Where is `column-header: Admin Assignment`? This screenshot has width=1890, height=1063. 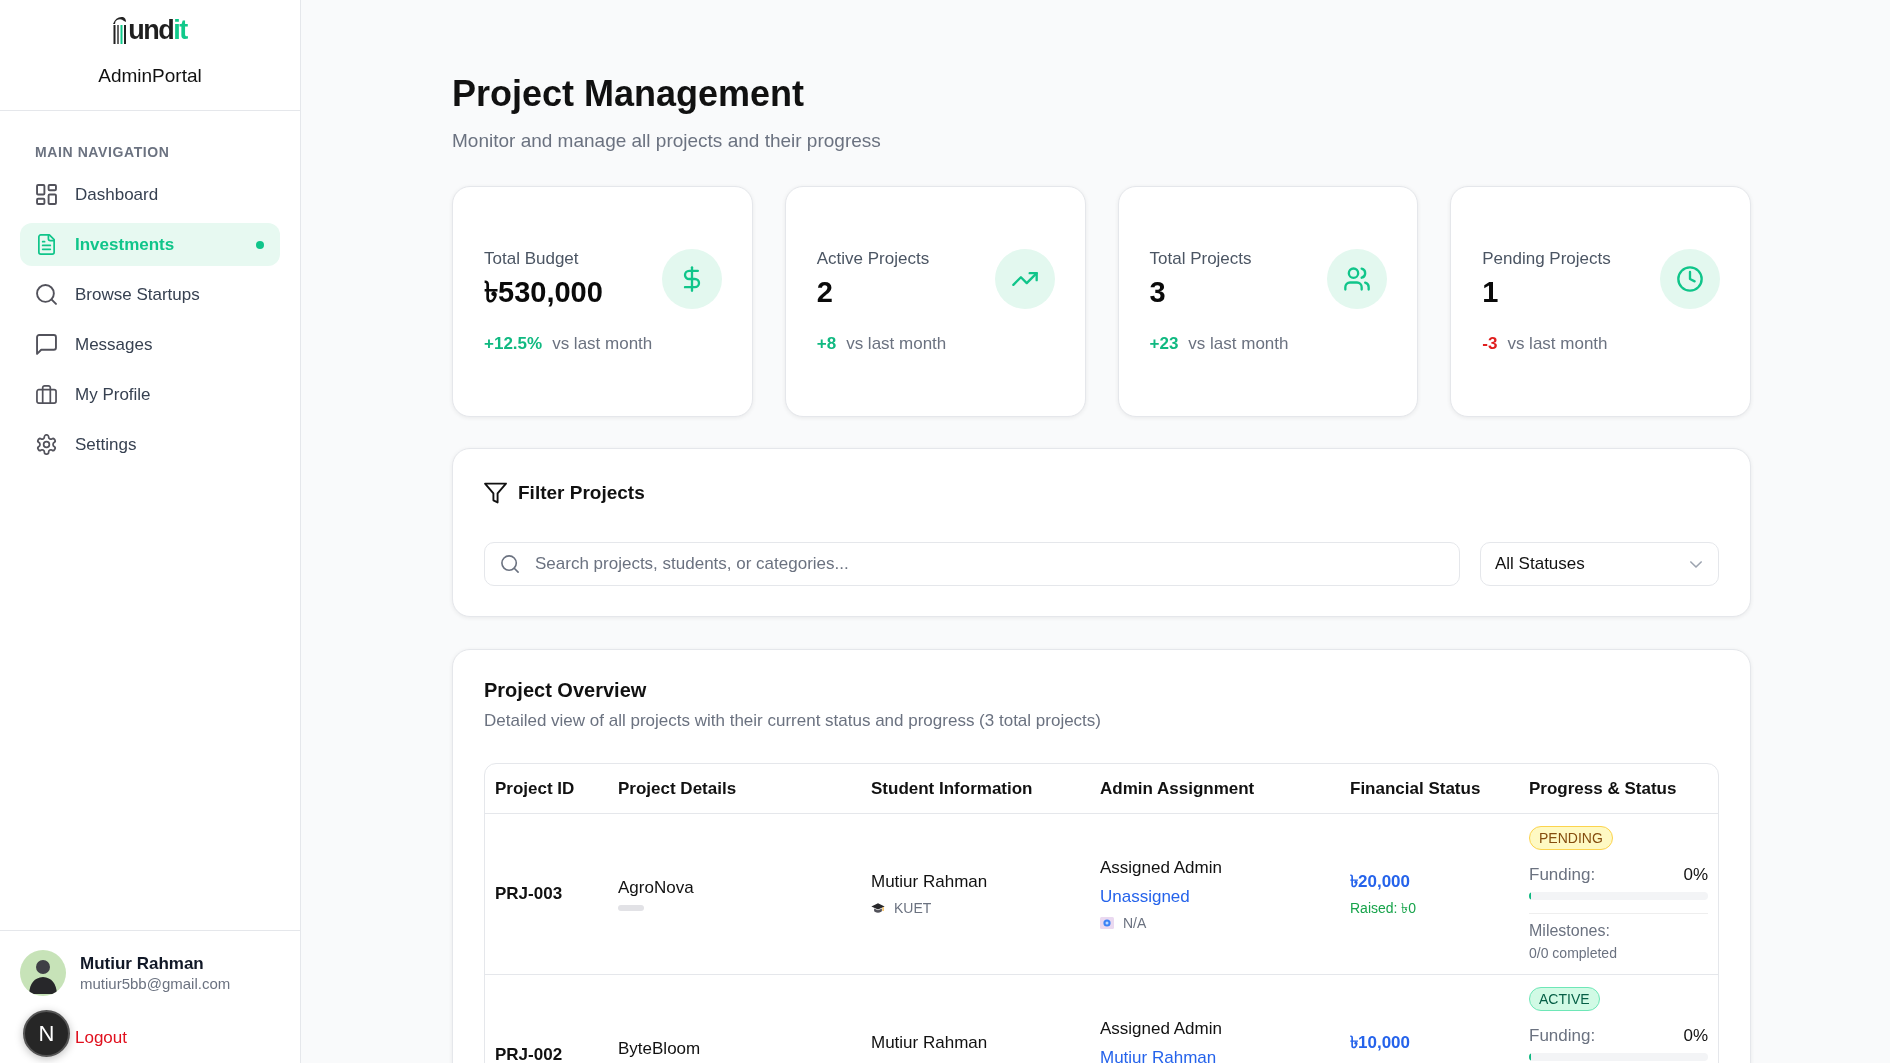 column-header: Admin Assignment is located at coordinates (1177, 788).